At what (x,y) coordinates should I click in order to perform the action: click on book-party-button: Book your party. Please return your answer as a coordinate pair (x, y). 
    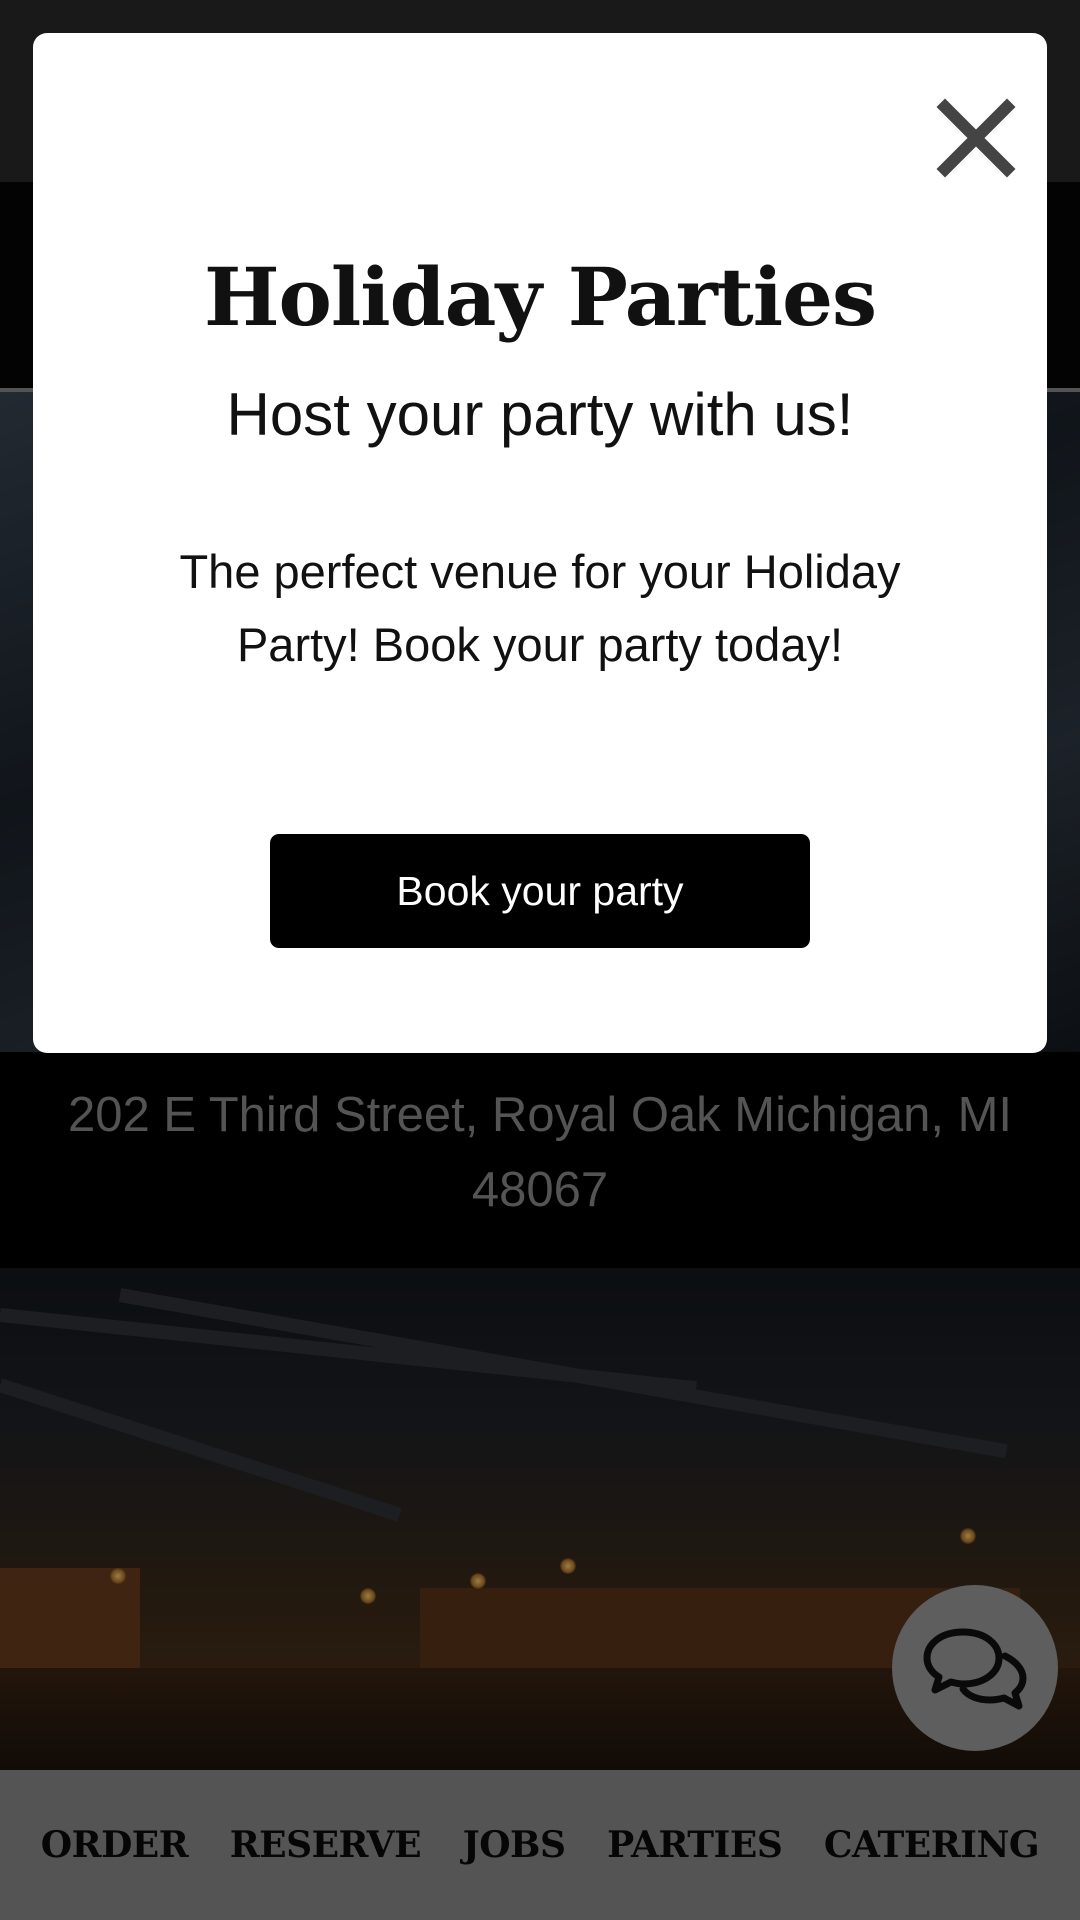
    Looking at the image, I should click on (540, 891).